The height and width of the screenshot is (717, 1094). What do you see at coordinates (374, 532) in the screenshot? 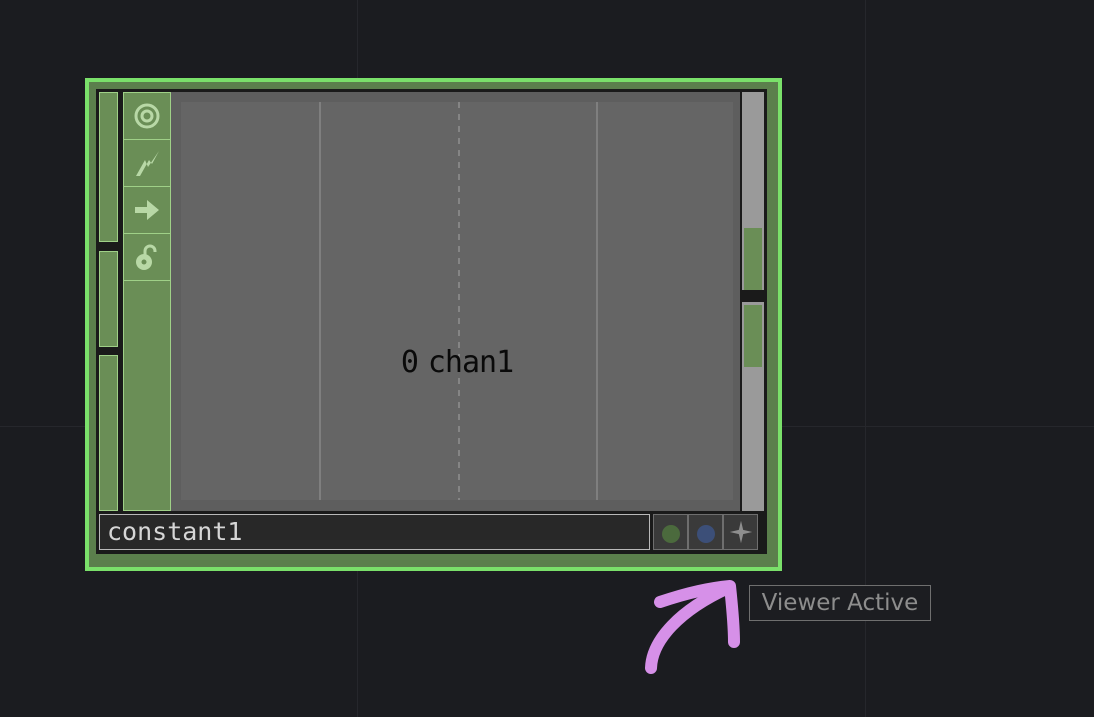
I see `node-name-field: constant1` at bounding box center [374, 532].